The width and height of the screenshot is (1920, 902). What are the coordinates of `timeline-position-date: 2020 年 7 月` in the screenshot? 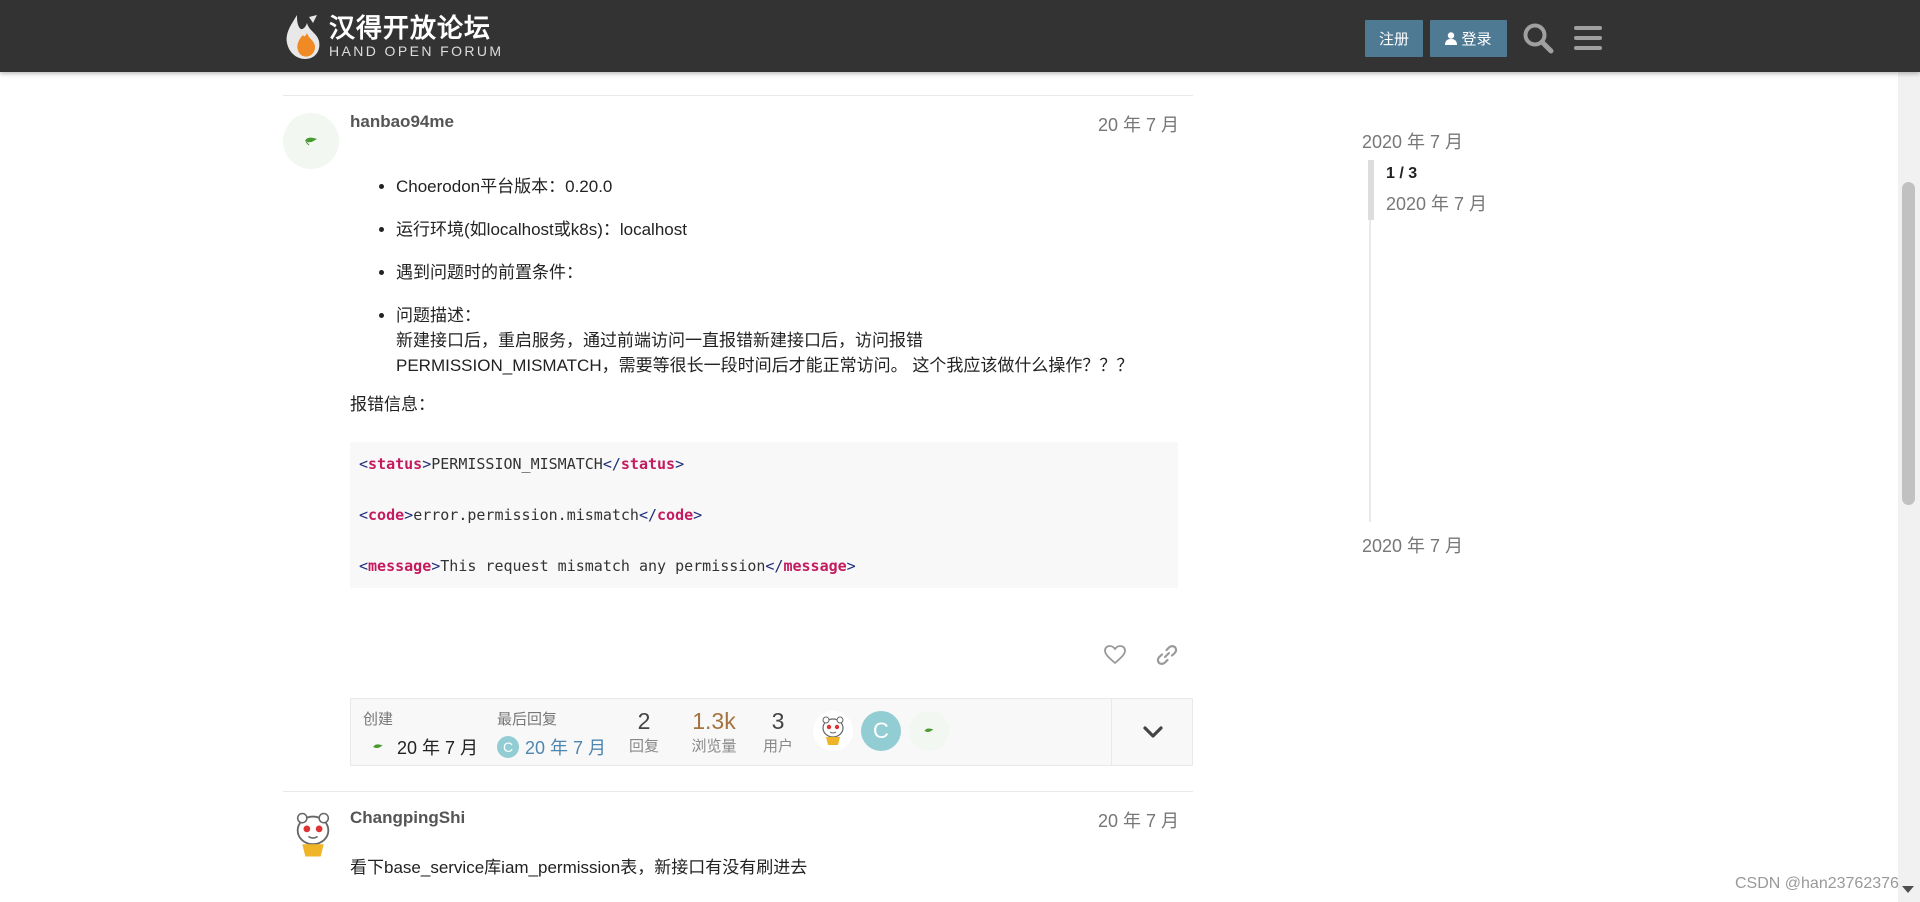 It's located at (1437, 204).